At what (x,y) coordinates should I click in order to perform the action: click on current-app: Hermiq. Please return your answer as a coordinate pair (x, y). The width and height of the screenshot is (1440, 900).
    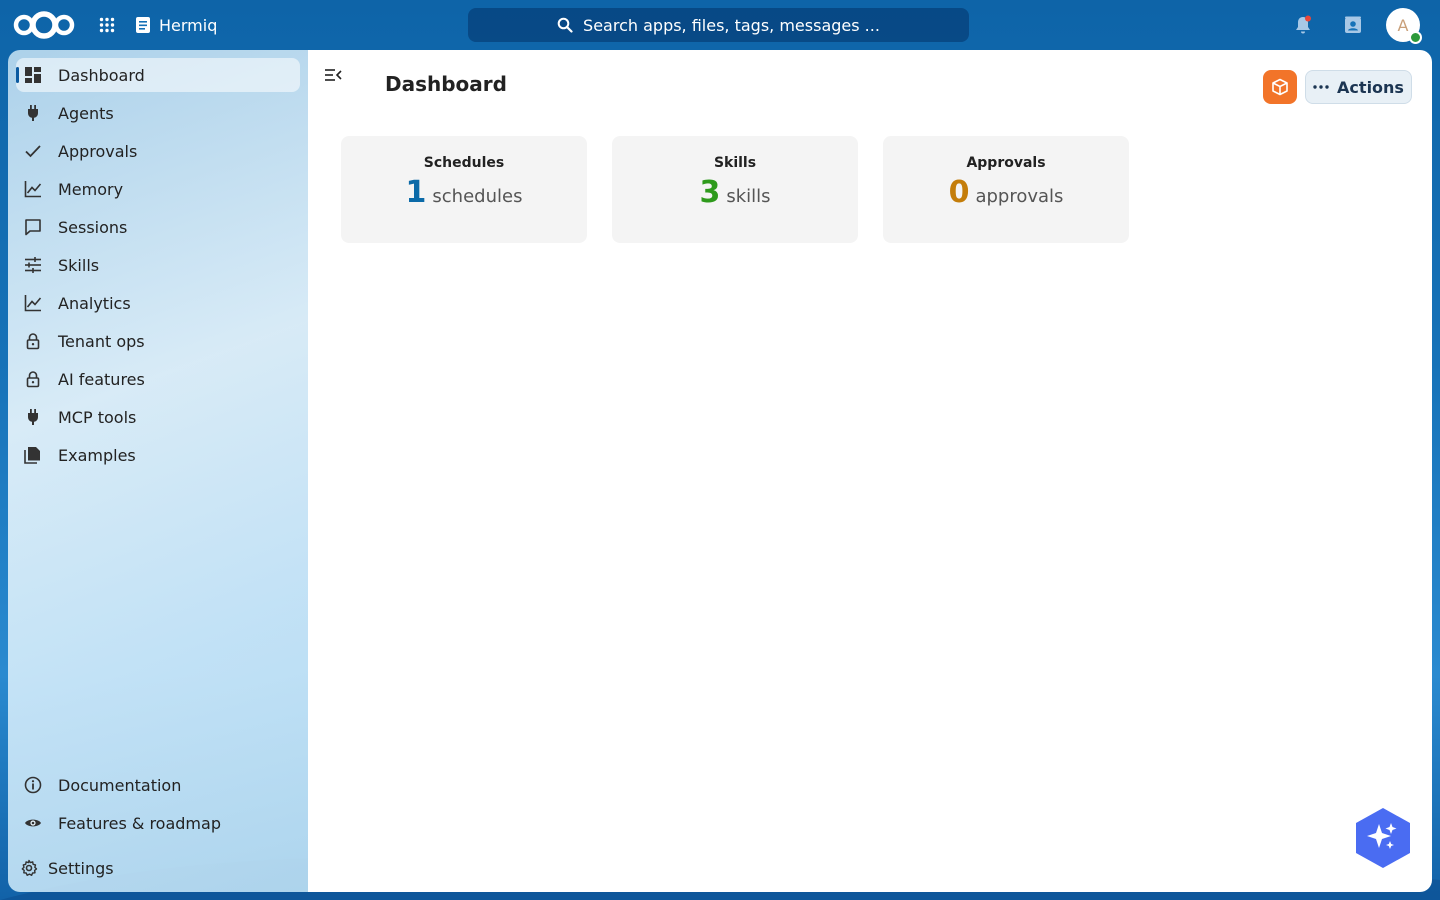
    Looking at the image, I should click on (176, 25).